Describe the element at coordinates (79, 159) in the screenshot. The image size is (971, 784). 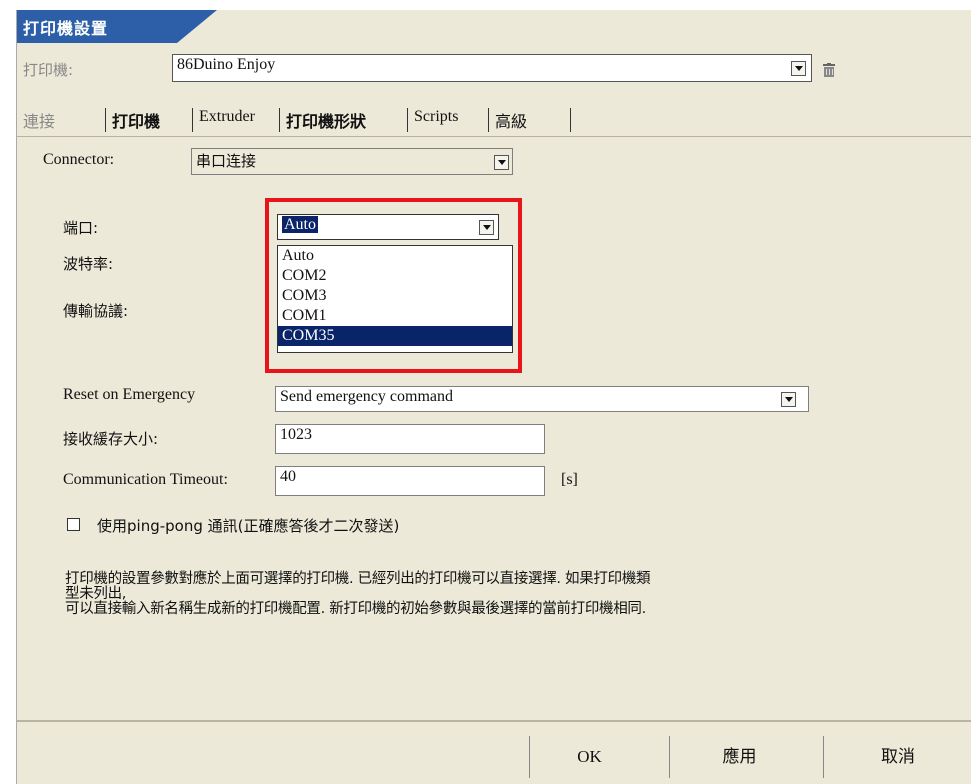
I see `connector-label: Connector:` at that location.